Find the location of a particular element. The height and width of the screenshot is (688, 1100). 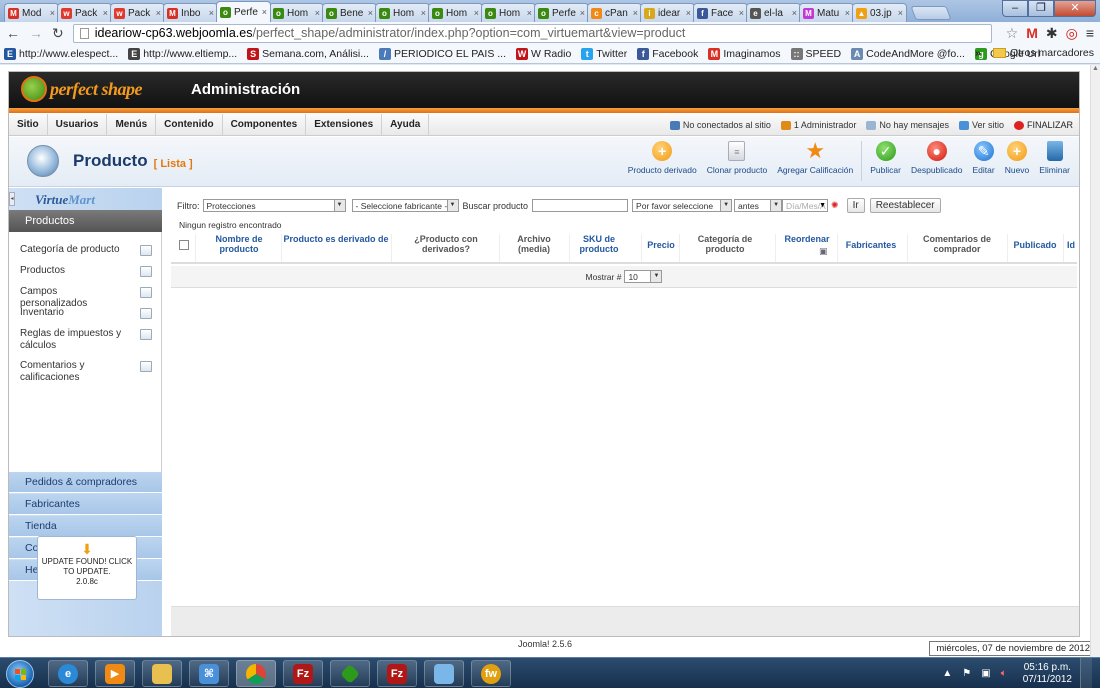

browser-tab: f Face × is located at coordinates (720, 12).